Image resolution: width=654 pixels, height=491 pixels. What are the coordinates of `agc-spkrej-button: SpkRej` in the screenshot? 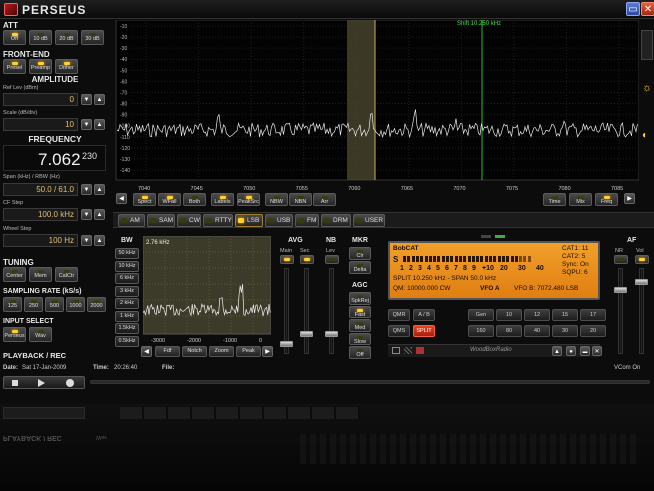 It's located at (360, 298).